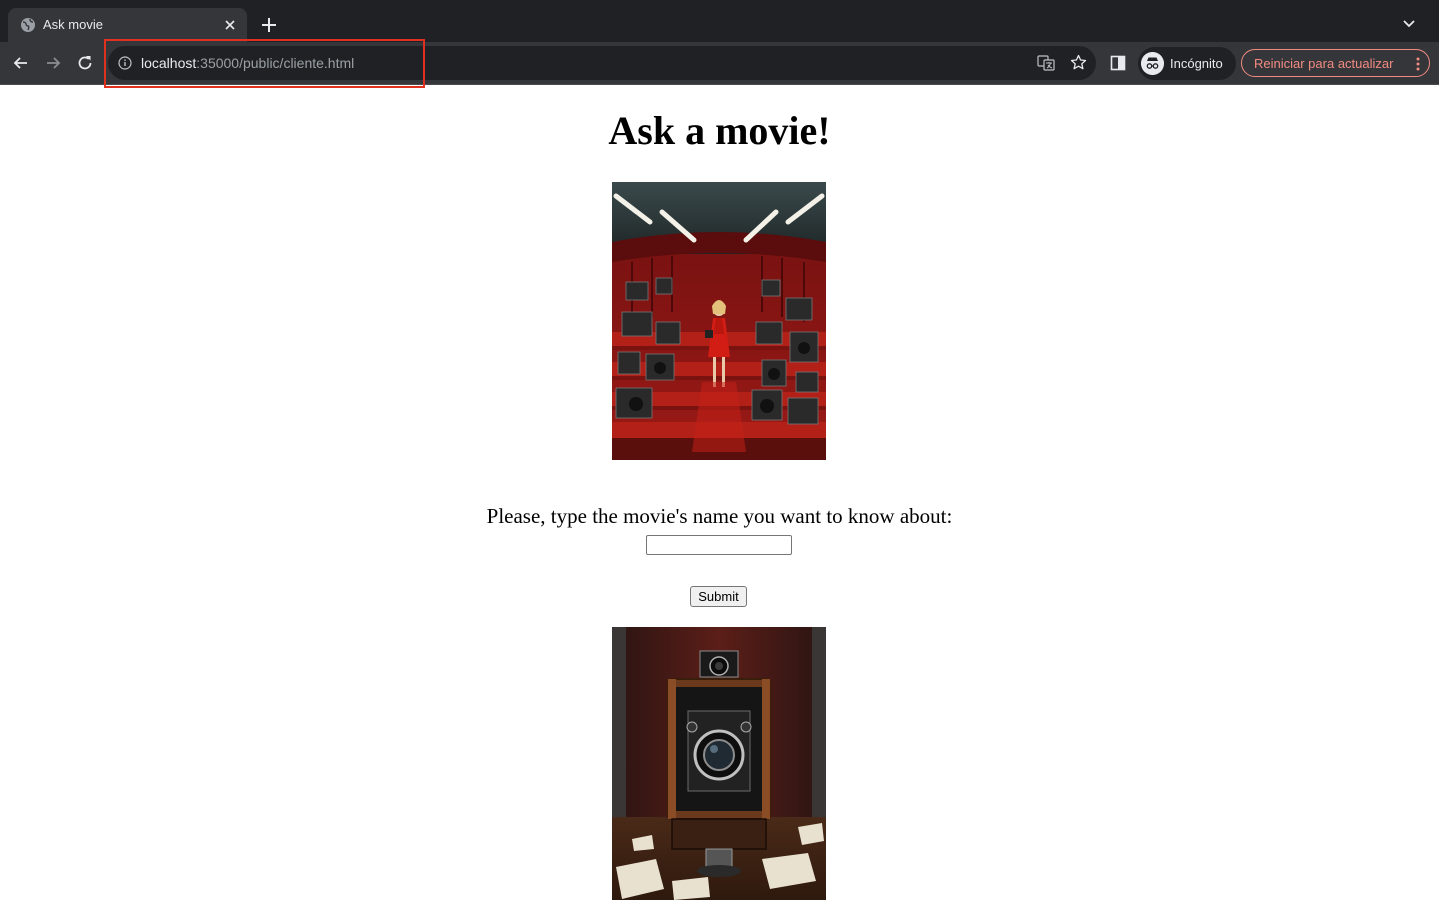 This screenshot has width=1439, height=900. I want to click on incognito-label: Incógnito, so click(1196, 63).